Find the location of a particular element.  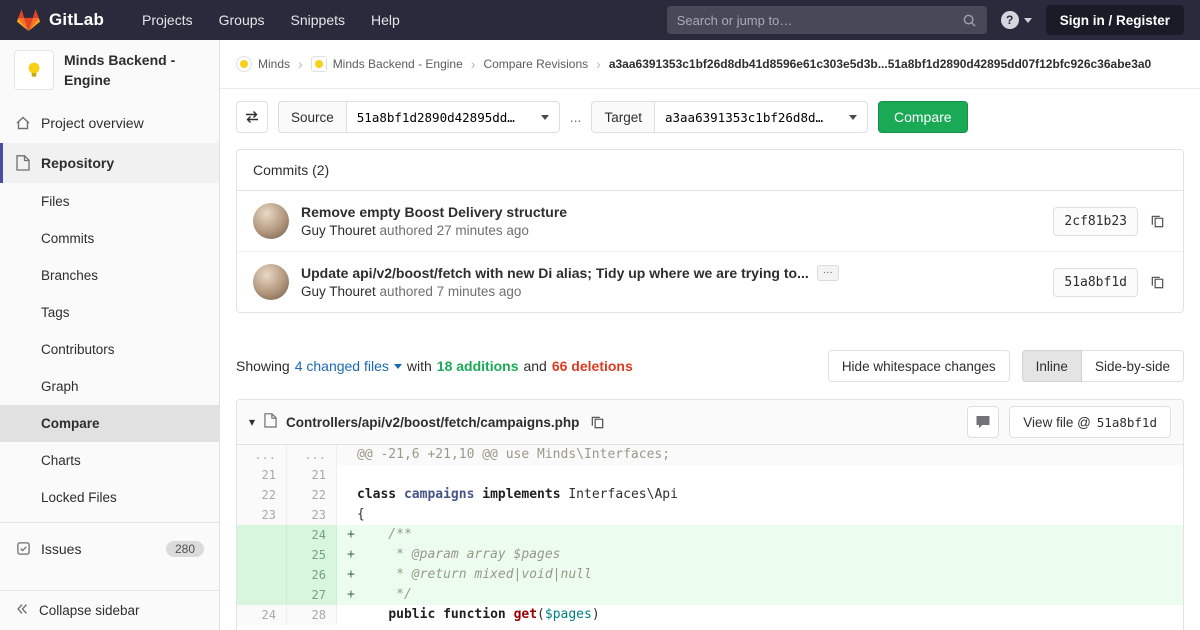

new-line-number: 25 is located at coordinates (312, 555).